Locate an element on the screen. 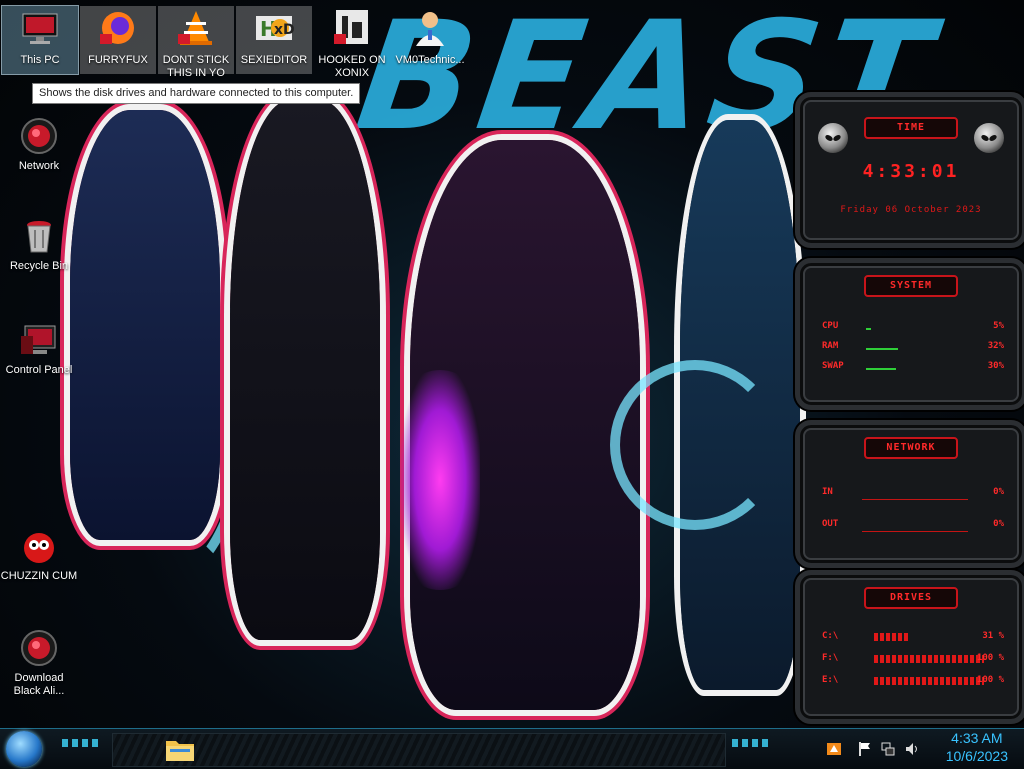  desktop-icon-label: Recycle Bin is located at coordinates (39, 266).